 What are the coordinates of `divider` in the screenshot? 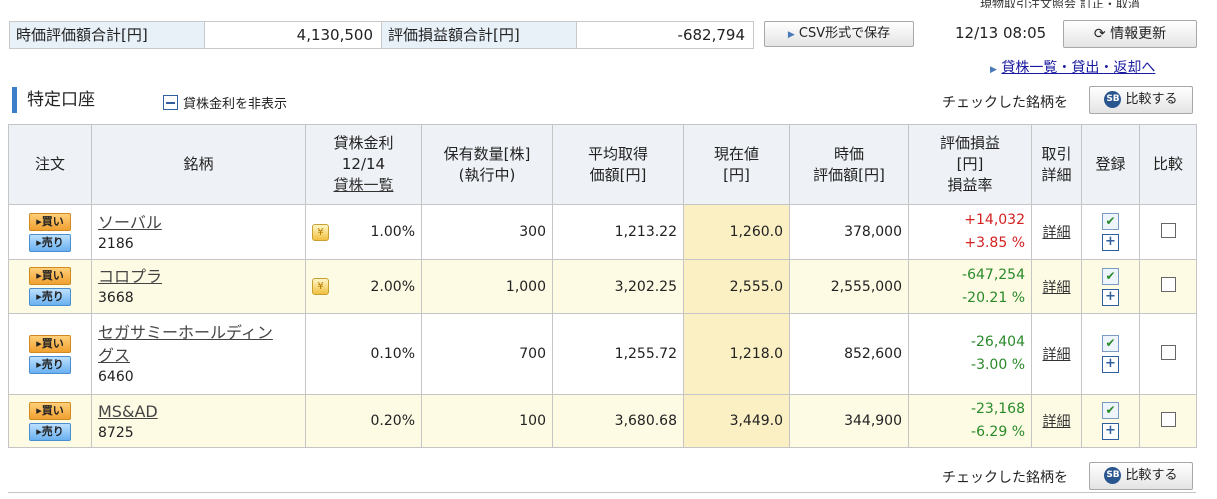 It's located at (602, 492).